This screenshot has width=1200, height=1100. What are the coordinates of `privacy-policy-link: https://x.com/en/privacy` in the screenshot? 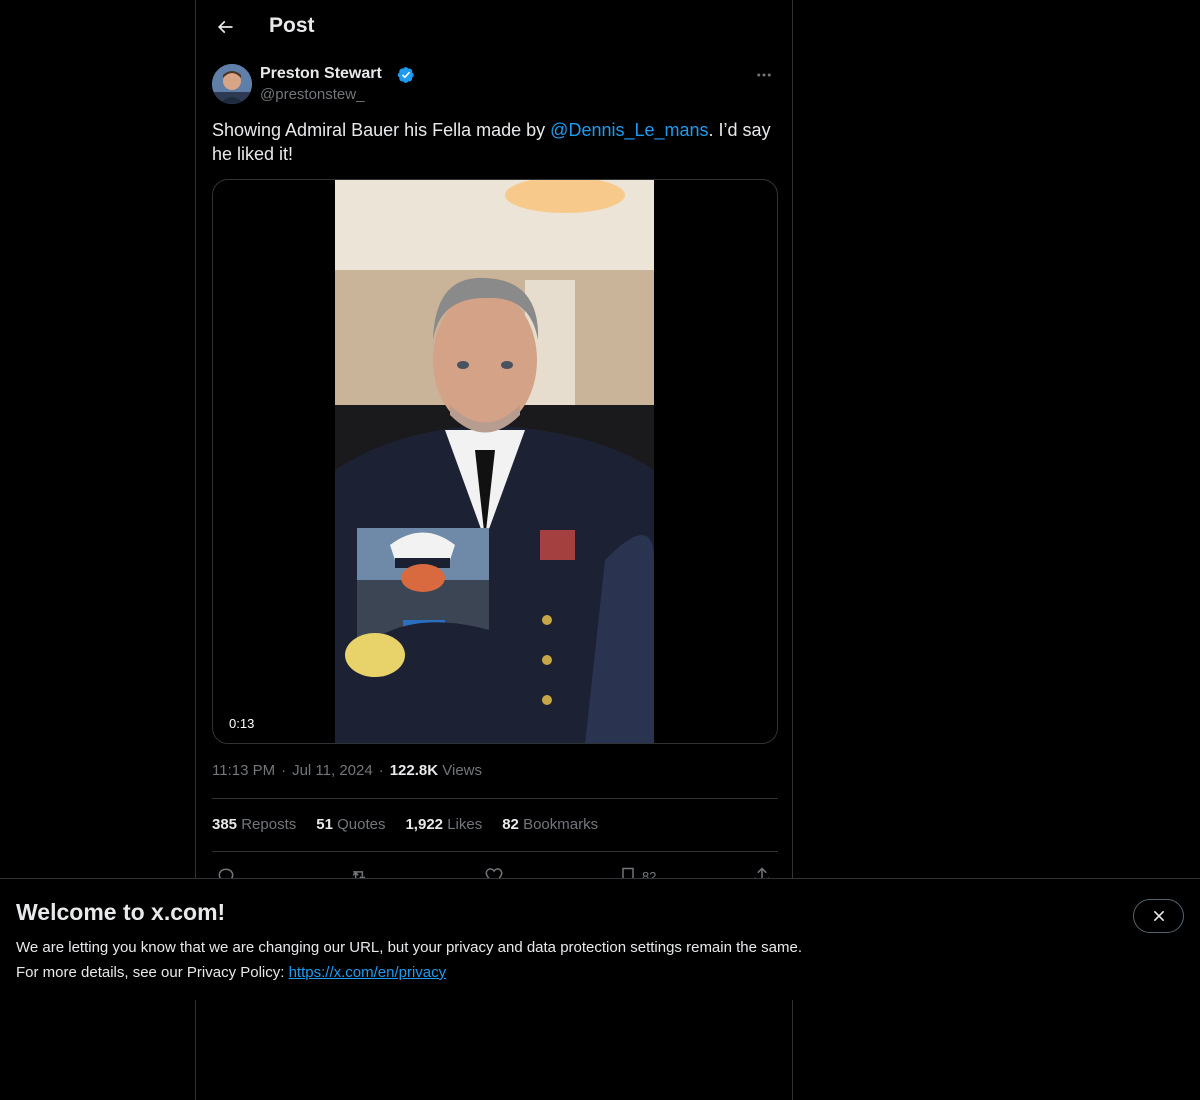 It's located at (368, 972).